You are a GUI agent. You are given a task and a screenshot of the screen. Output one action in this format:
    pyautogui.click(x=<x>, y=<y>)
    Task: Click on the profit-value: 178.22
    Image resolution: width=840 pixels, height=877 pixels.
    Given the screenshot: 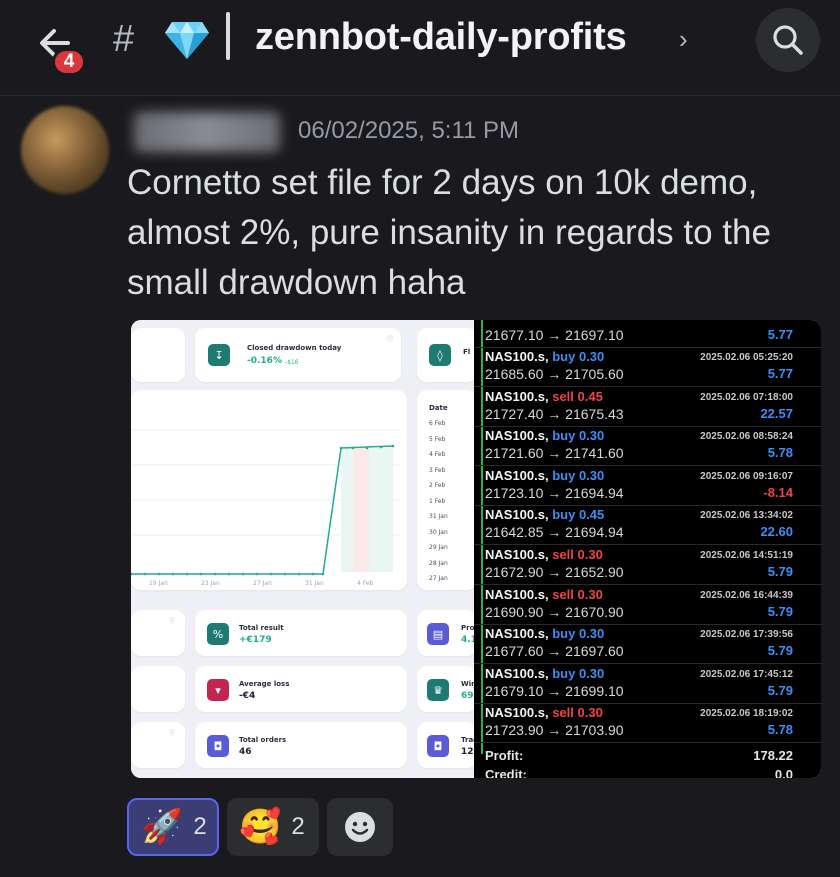 What is the action you would take?
    pyautogui.click(x=773, y=755)
    